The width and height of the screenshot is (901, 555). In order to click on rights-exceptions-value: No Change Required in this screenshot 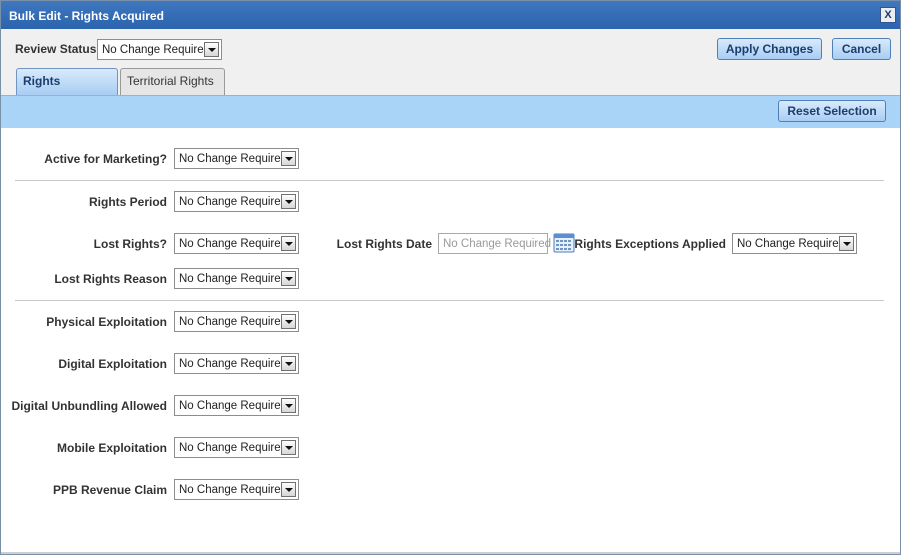, I will do `click(791, 244)`.